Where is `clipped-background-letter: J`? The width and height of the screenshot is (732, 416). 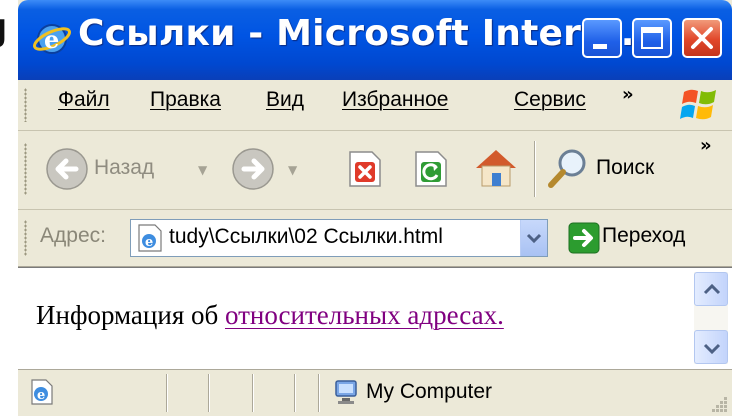
clipped-background-letter: J is located at coordinates (4, 31).